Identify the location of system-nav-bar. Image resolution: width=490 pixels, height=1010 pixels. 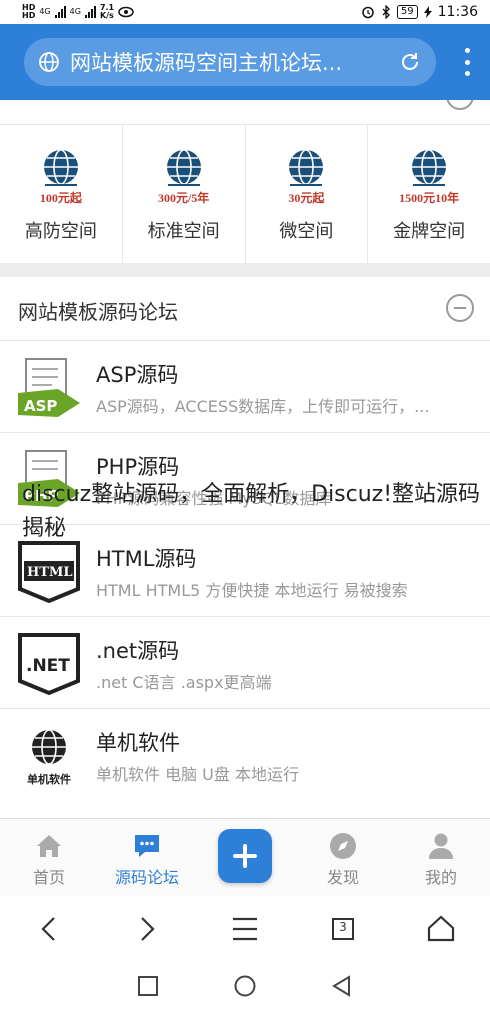
(245, 986).